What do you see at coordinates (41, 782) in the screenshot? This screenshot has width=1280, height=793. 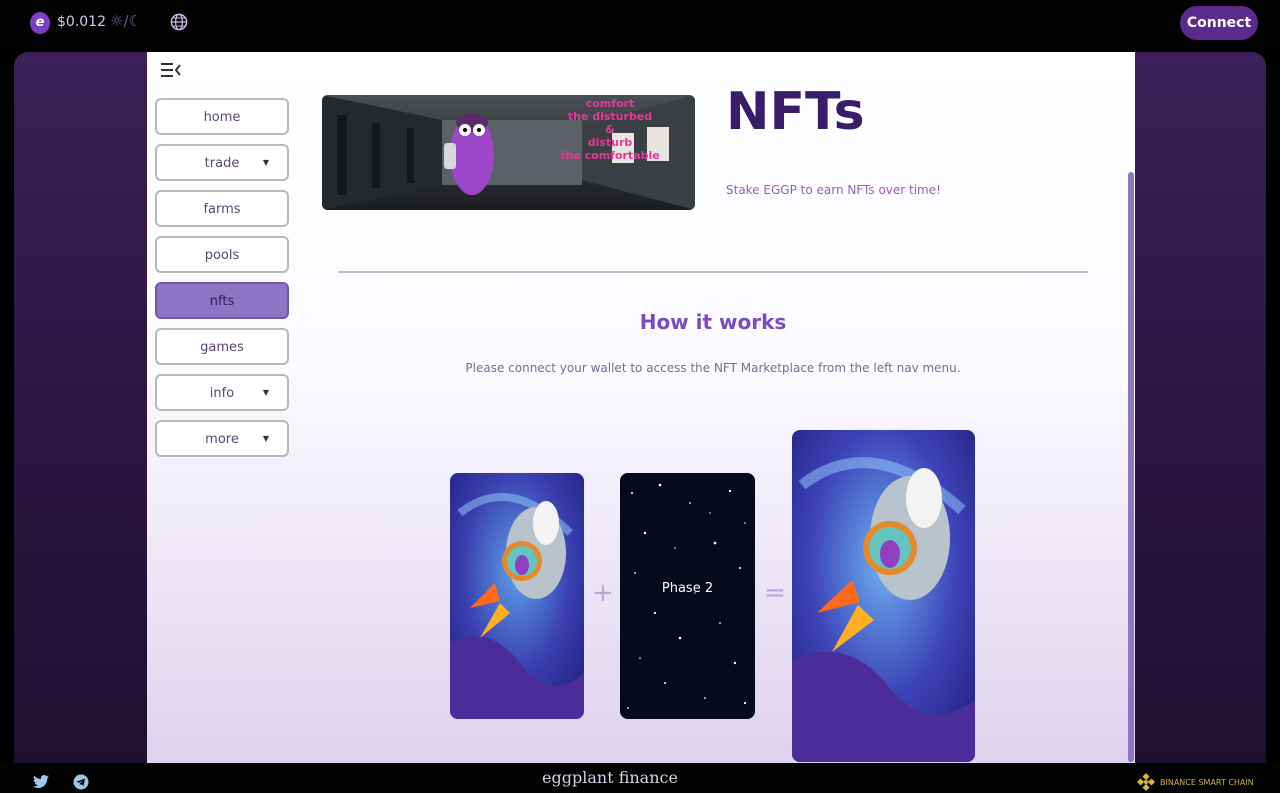 I see `twitter-icon` at bounding box center [41, 782].